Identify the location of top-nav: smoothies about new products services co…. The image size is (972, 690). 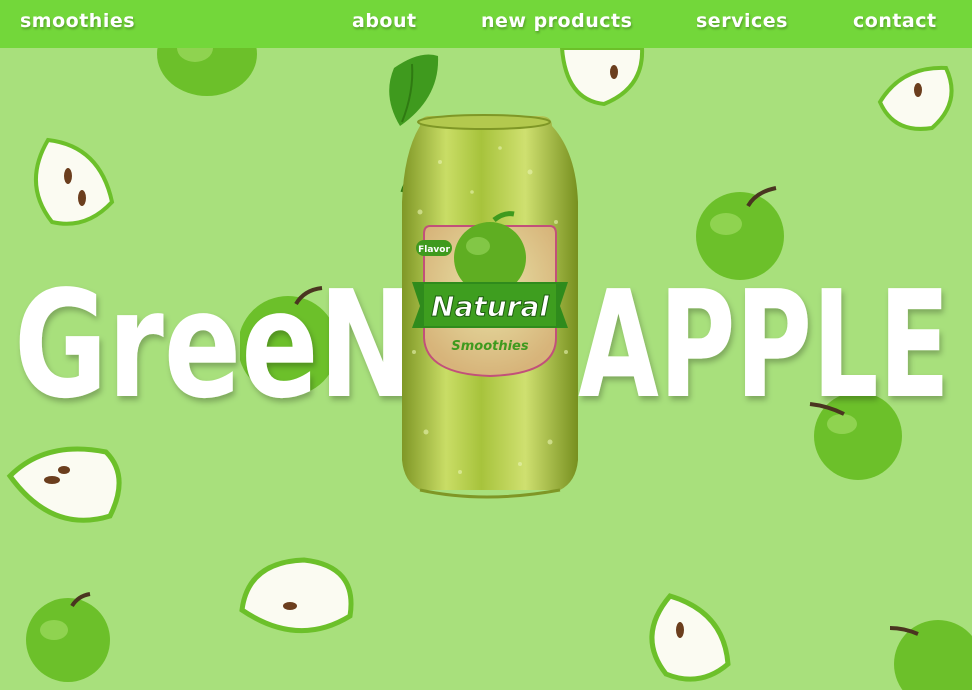
(486, 24).